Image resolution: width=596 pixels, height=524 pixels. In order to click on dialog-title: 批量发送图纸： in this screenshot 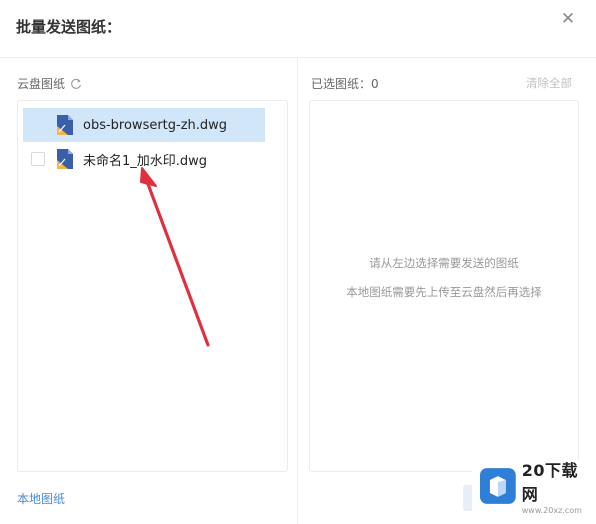, I will do `click(69, 27)`.